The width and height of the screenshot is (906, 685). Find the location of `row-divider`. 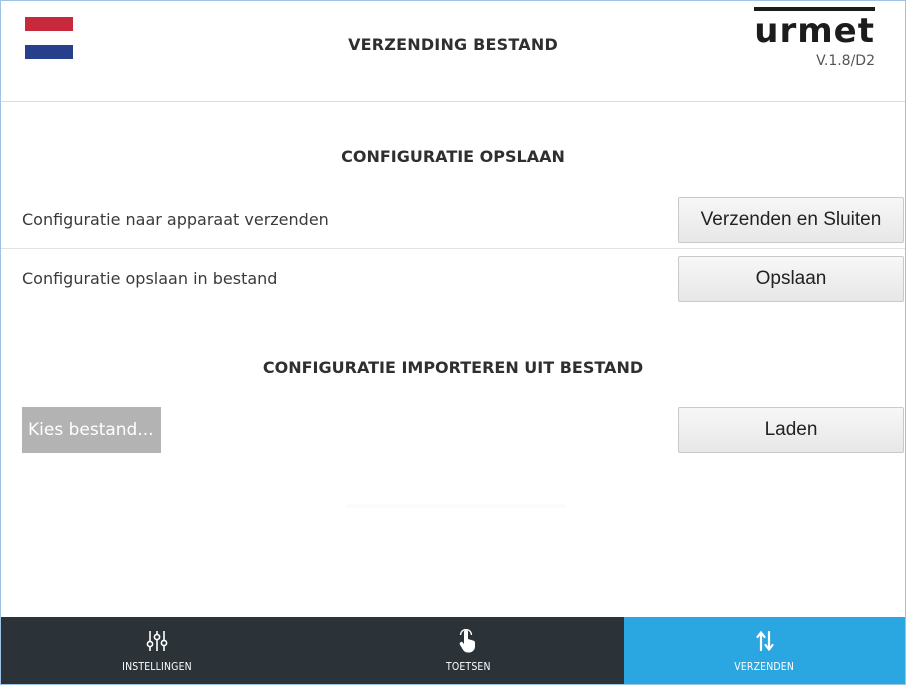

row-divider is located at coordinates (453, 248).